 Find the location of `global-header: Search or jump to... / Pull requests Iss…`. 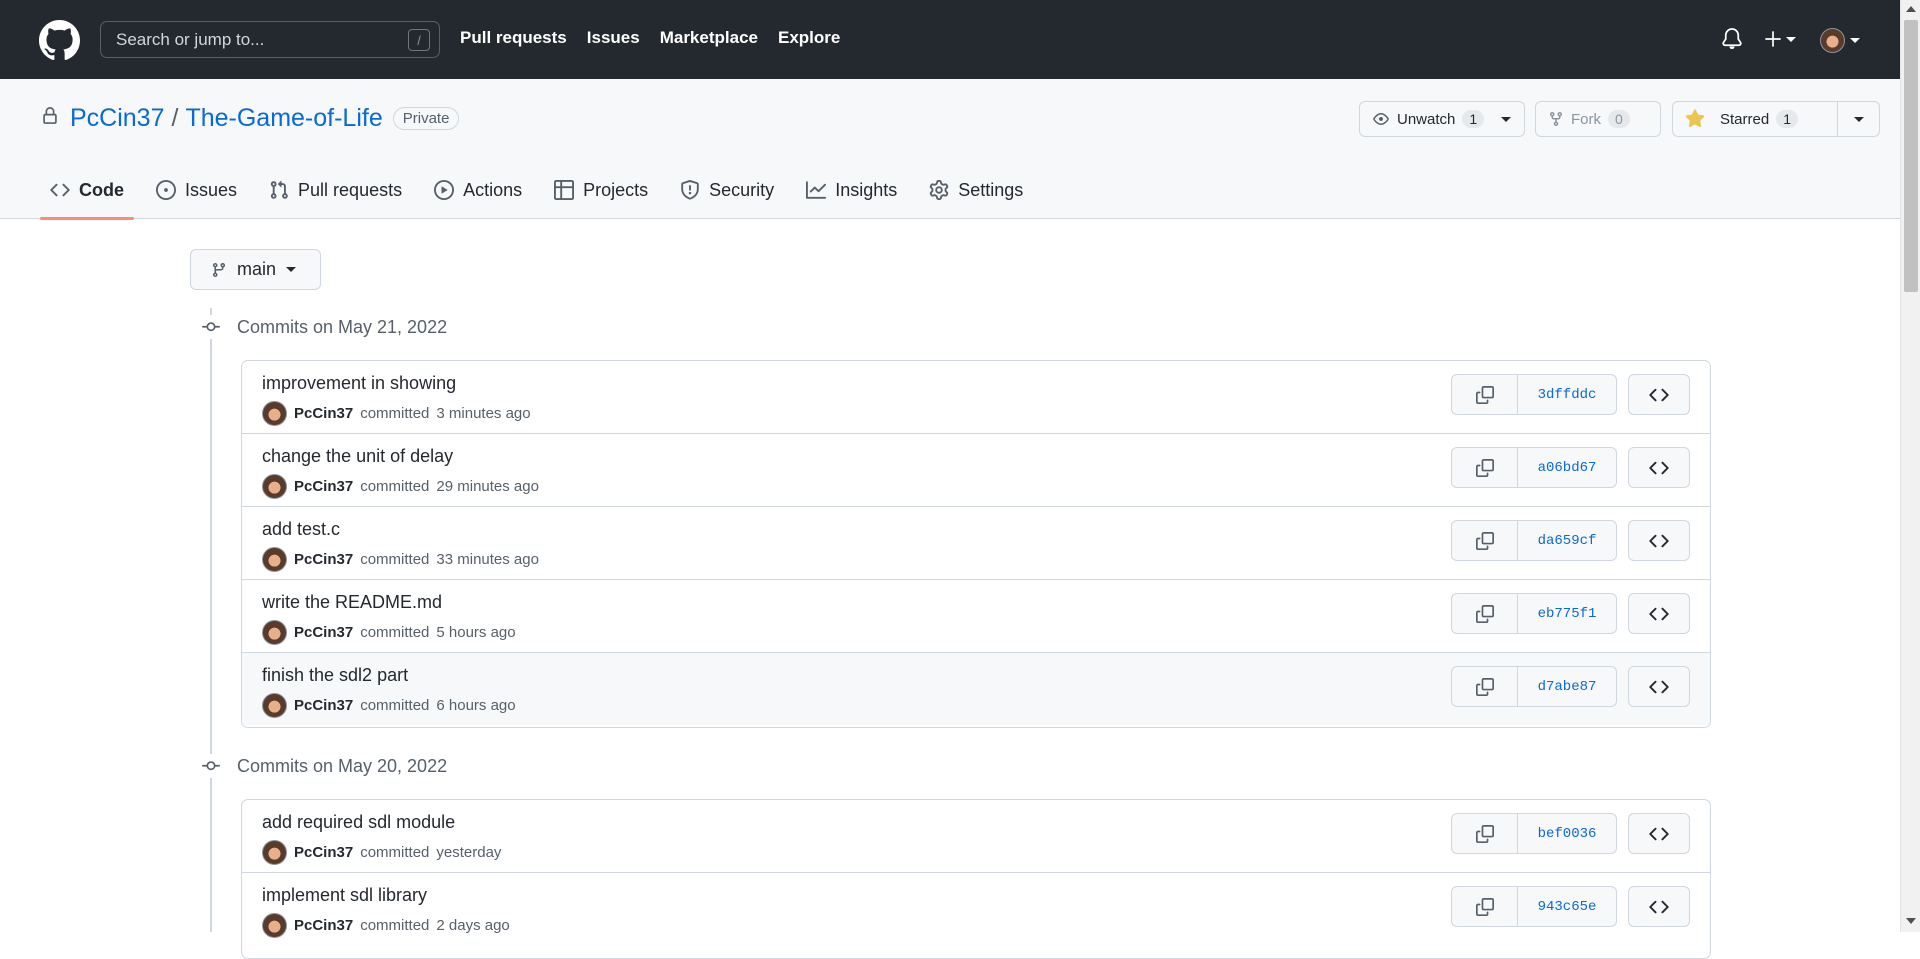

global-header: Search or jump to... / Pull requests Iss… is located at coordinates (950, 39).